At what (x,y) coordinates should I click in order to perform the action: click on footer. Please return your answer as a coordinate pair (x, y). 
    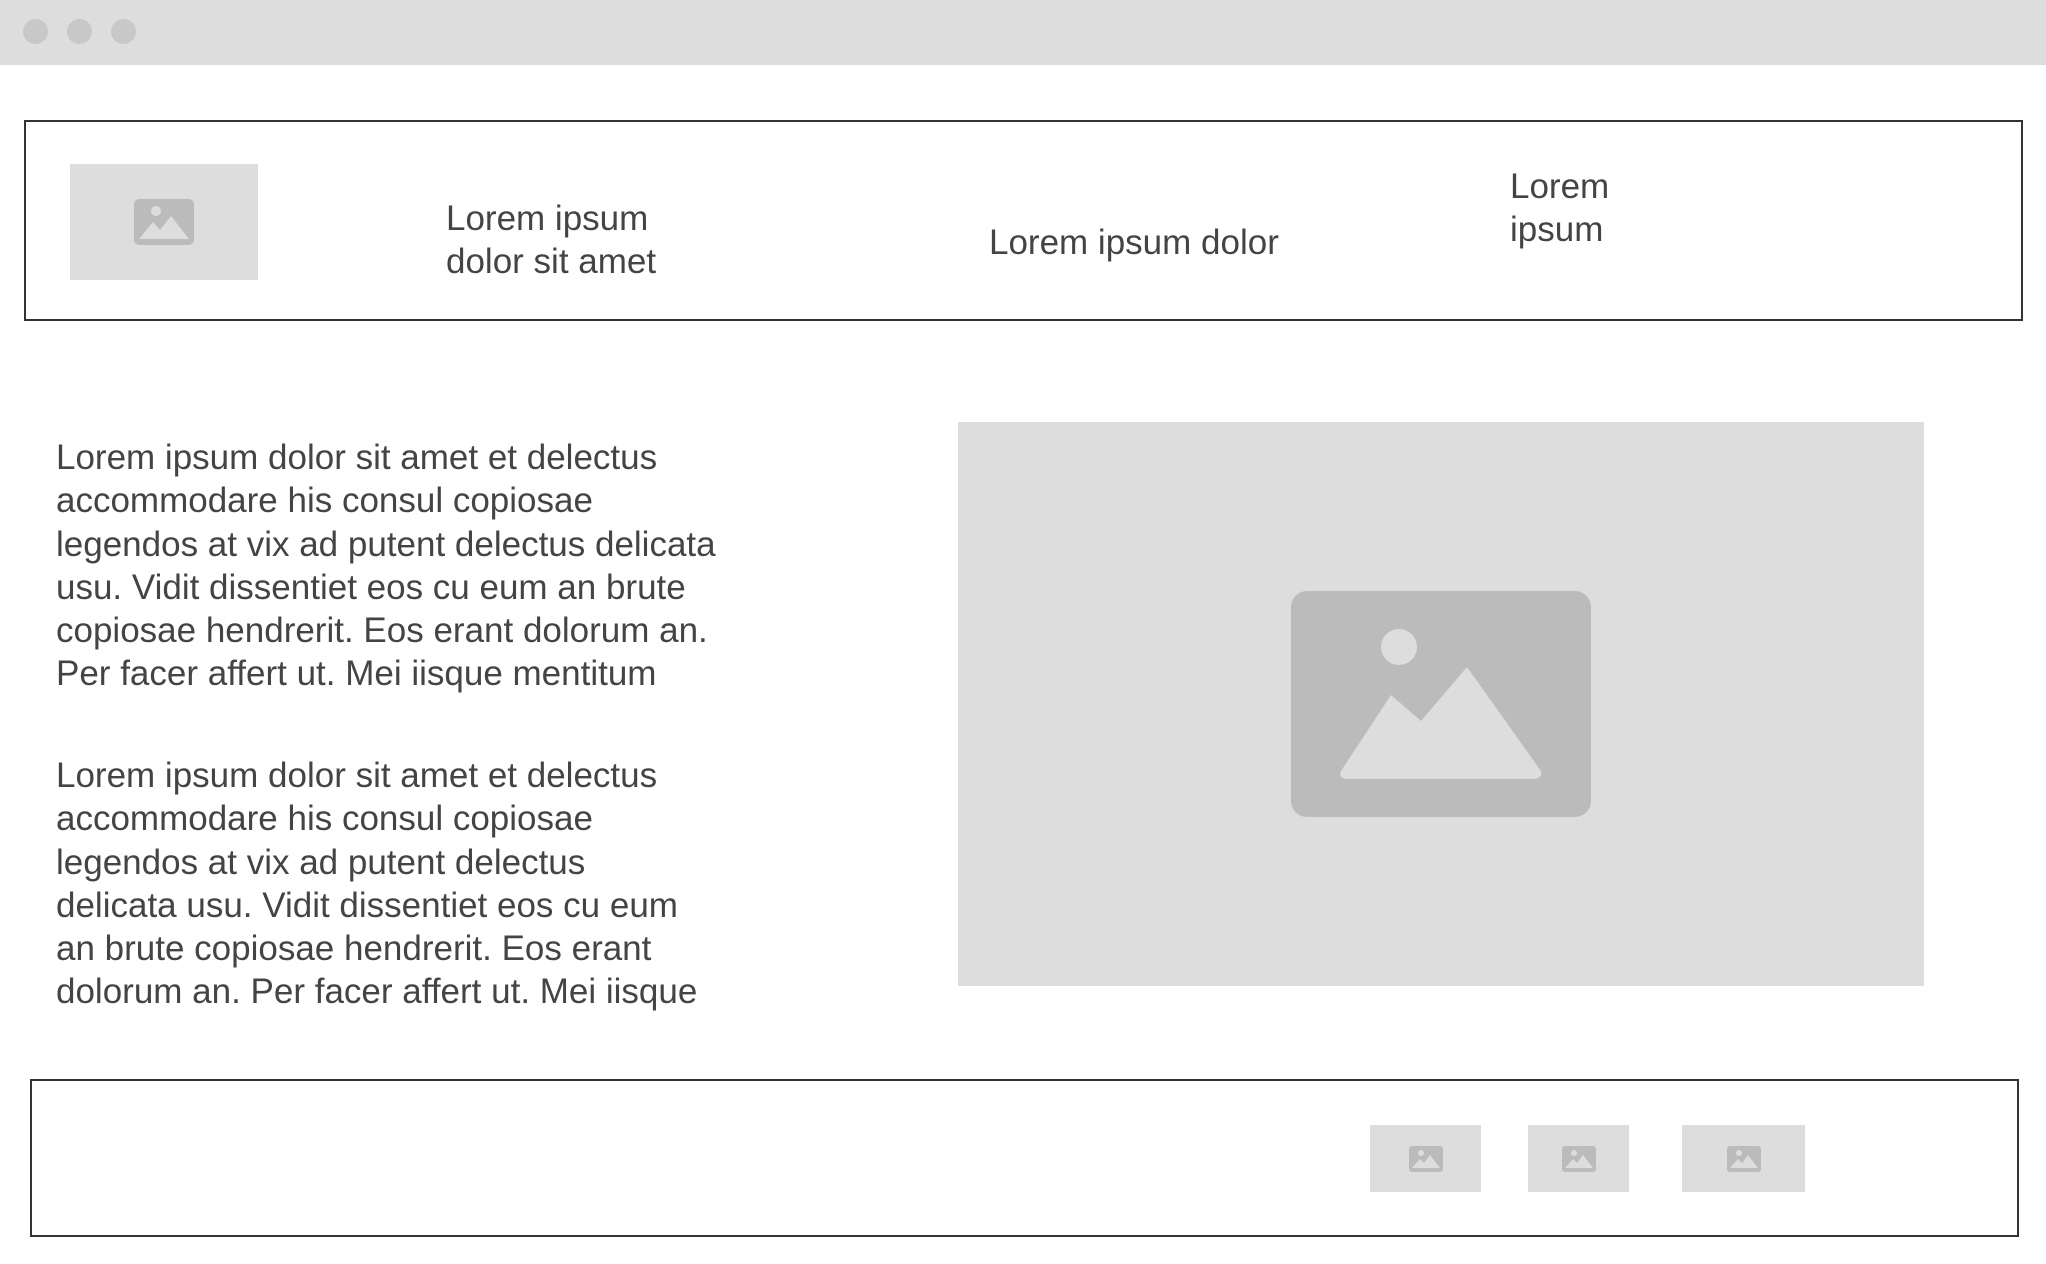
    Looking at the image, I should click on (1024, 1158).